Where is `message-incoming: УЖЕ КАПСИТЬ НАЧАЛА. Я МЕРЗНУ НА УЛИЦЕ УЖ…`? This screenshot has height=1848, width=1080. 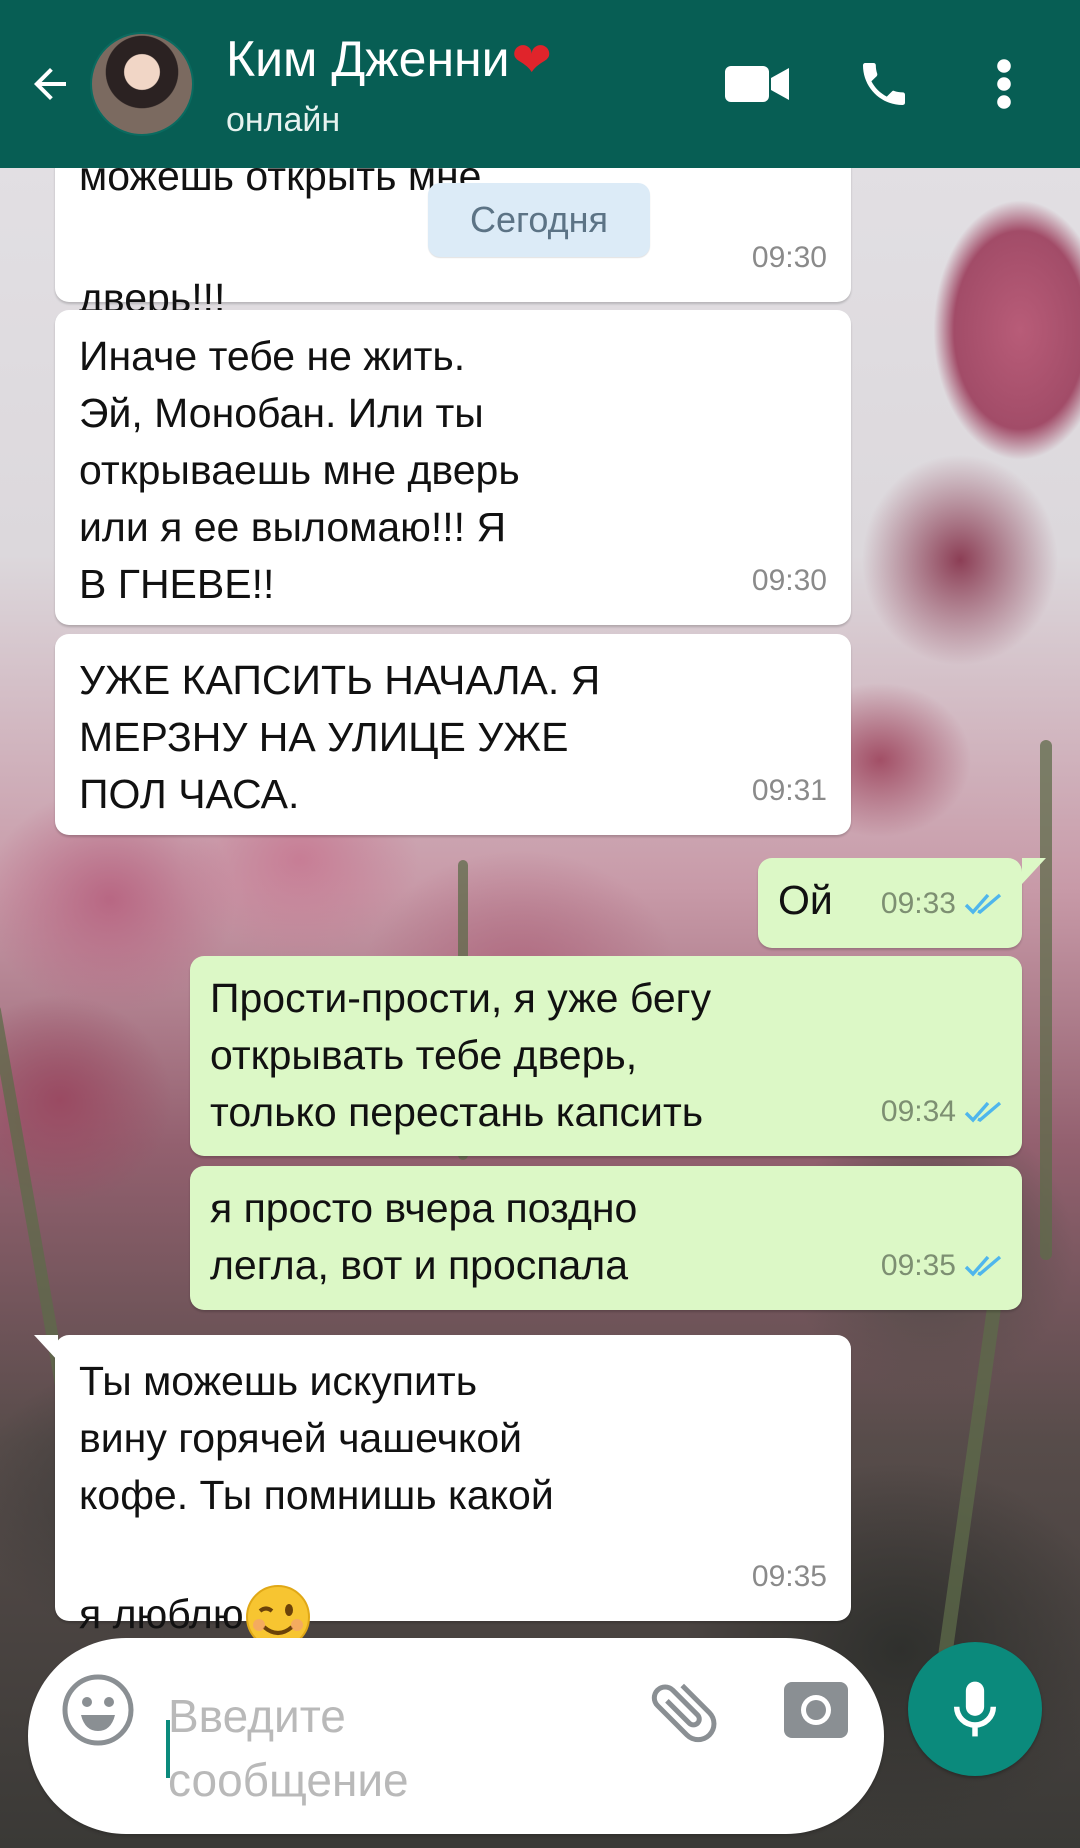
message-incoming: УЖЕ КАПСИТЬ НАЧАЛА. Я МЕРЗНУ НА УЛИЦЕ УЖ… is located at coordinates (453, 734).